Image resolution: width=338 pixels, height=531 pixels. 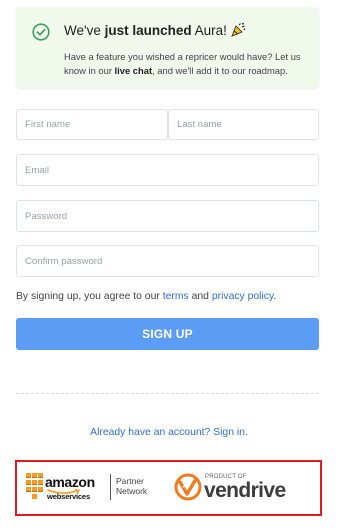 What do you see at coordinates (243, 124) in the screenshot?
I see `last-name-field` at bounding box center [243, 124].